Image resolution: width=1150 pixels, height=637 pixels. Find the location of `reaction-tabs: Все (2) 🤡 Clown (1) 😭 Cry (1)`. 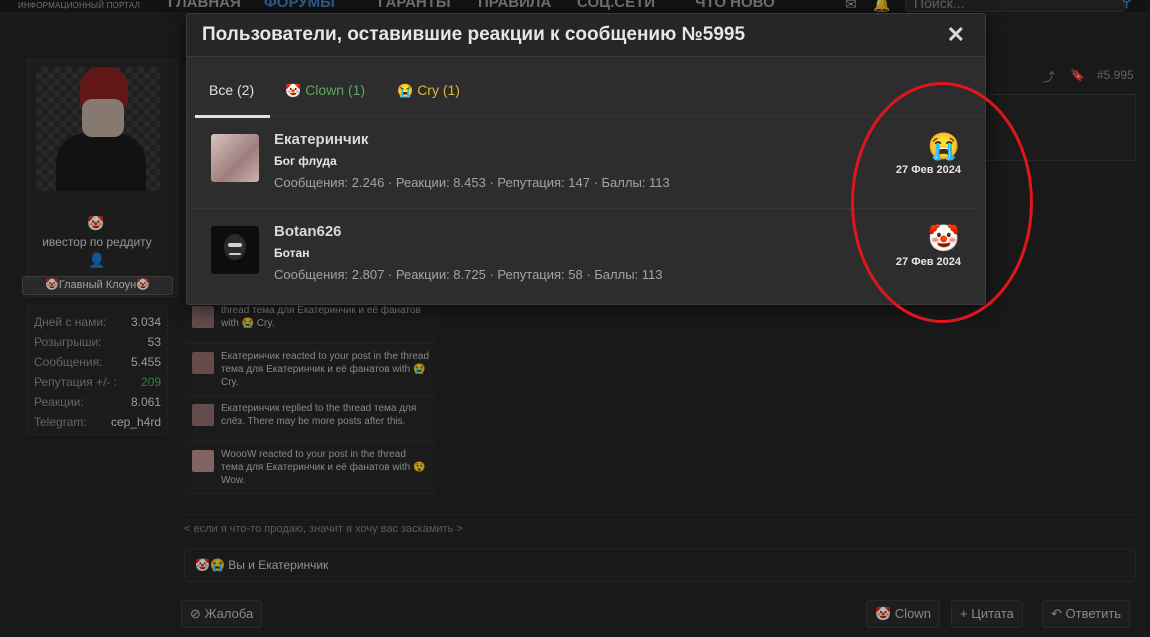

reaction-tabs: Все (2) 🤡 Clown (1) 😭 Cry (1) is located at coordinates (586, 87).